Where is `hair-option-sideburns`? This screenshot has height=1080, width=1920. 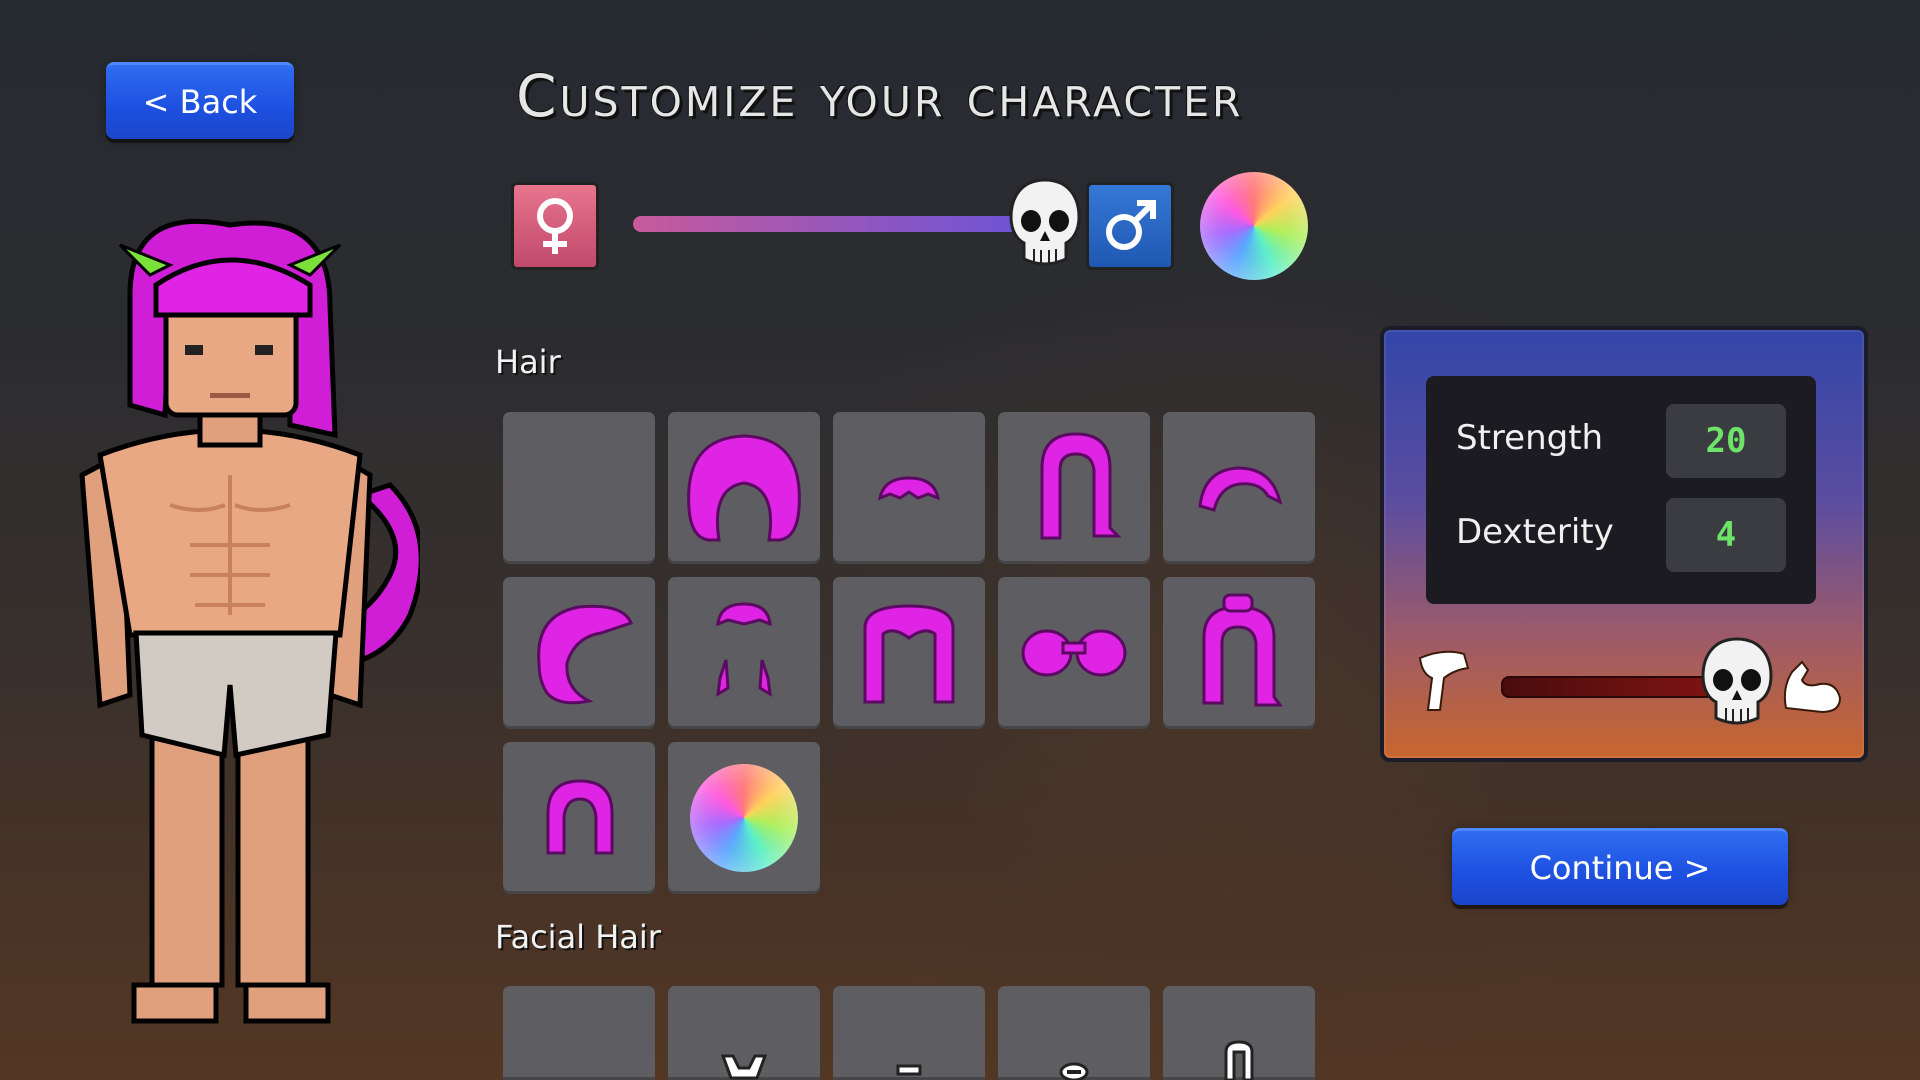 hair-option-sideburns is located at coordinates (744, 653).